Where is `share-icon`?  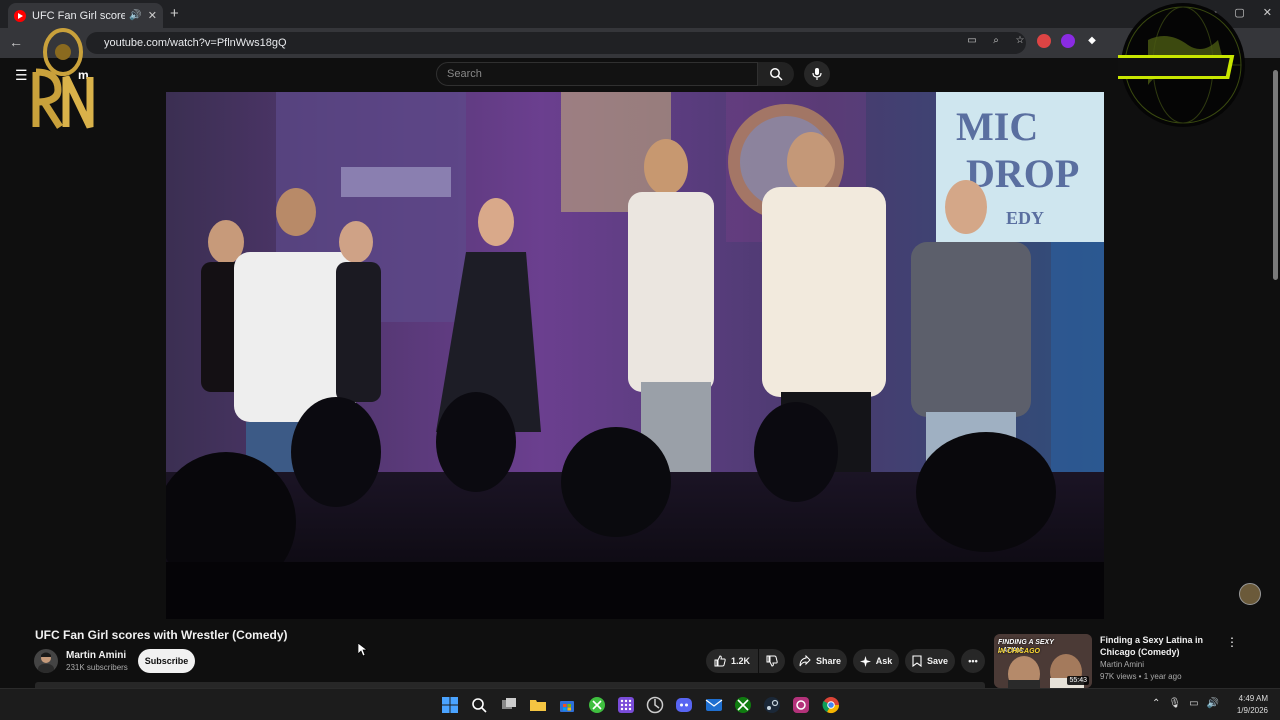 share-icon is located at coordinates (805, 661).